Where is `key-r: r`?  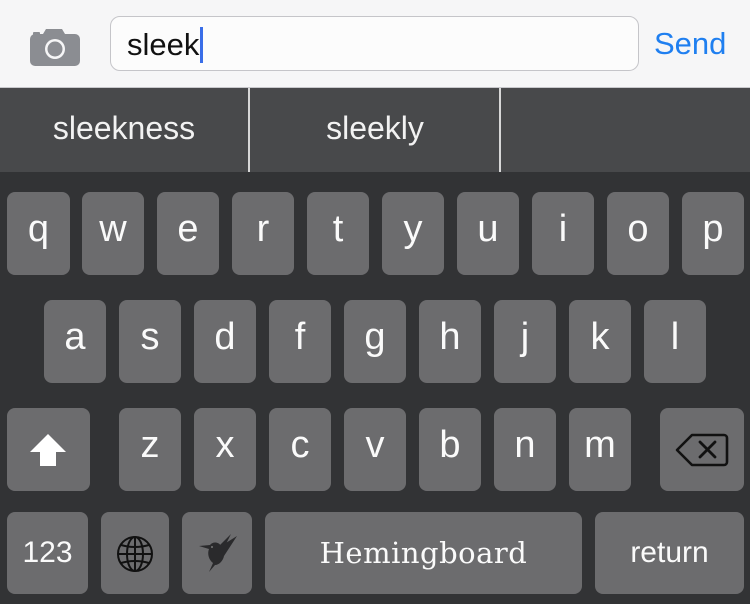
key-r: r is located at coordinates (263, 233).